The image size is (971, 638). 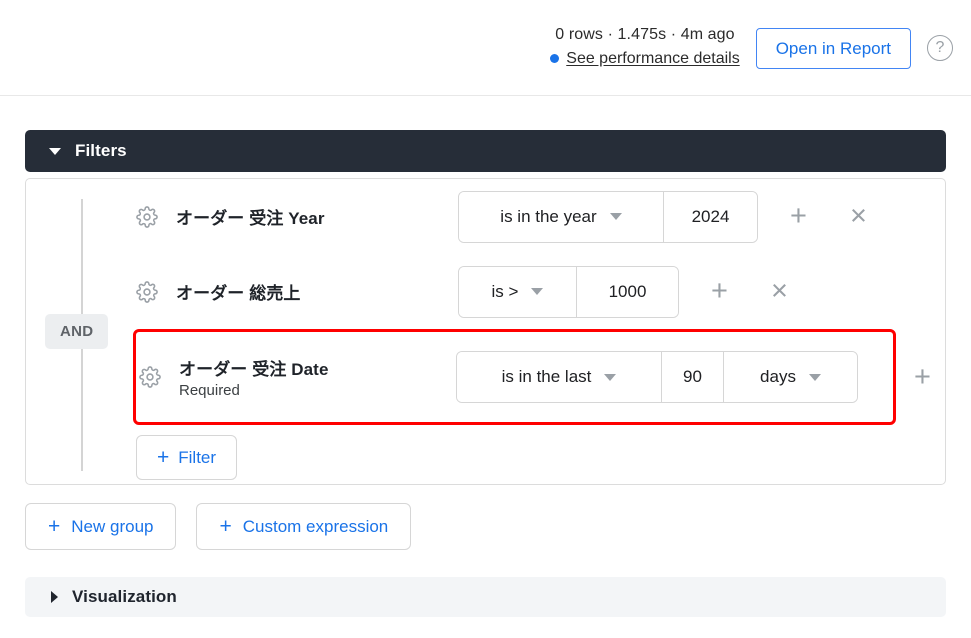 What do you see at coordinates (645, 35) in the screenshot?
I see `query-stats-text: 0 rows · 1.475s · 4m ago` at bounding box center [645, 35].